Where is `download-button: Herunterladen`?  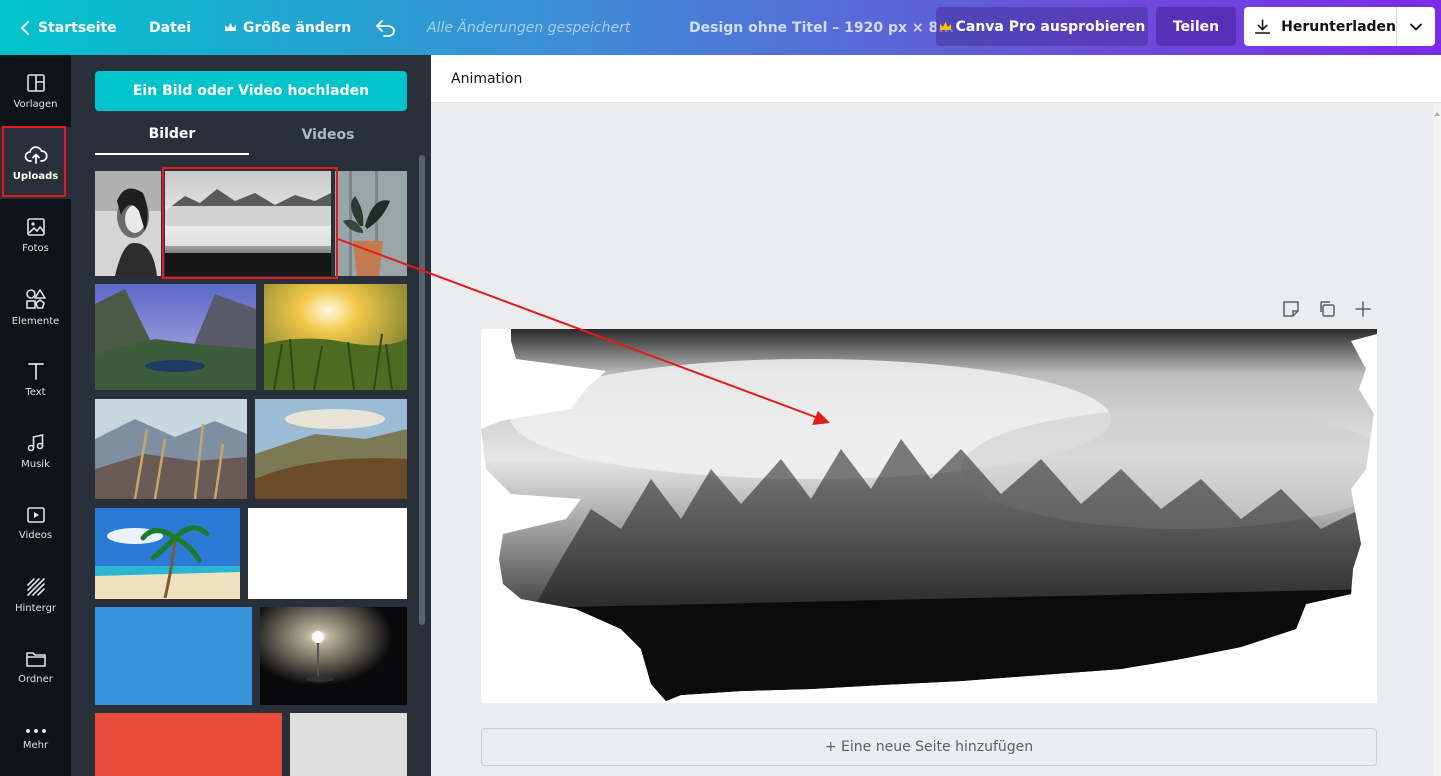
download-button: Herunterladen is located at coordinates (1339, 26).